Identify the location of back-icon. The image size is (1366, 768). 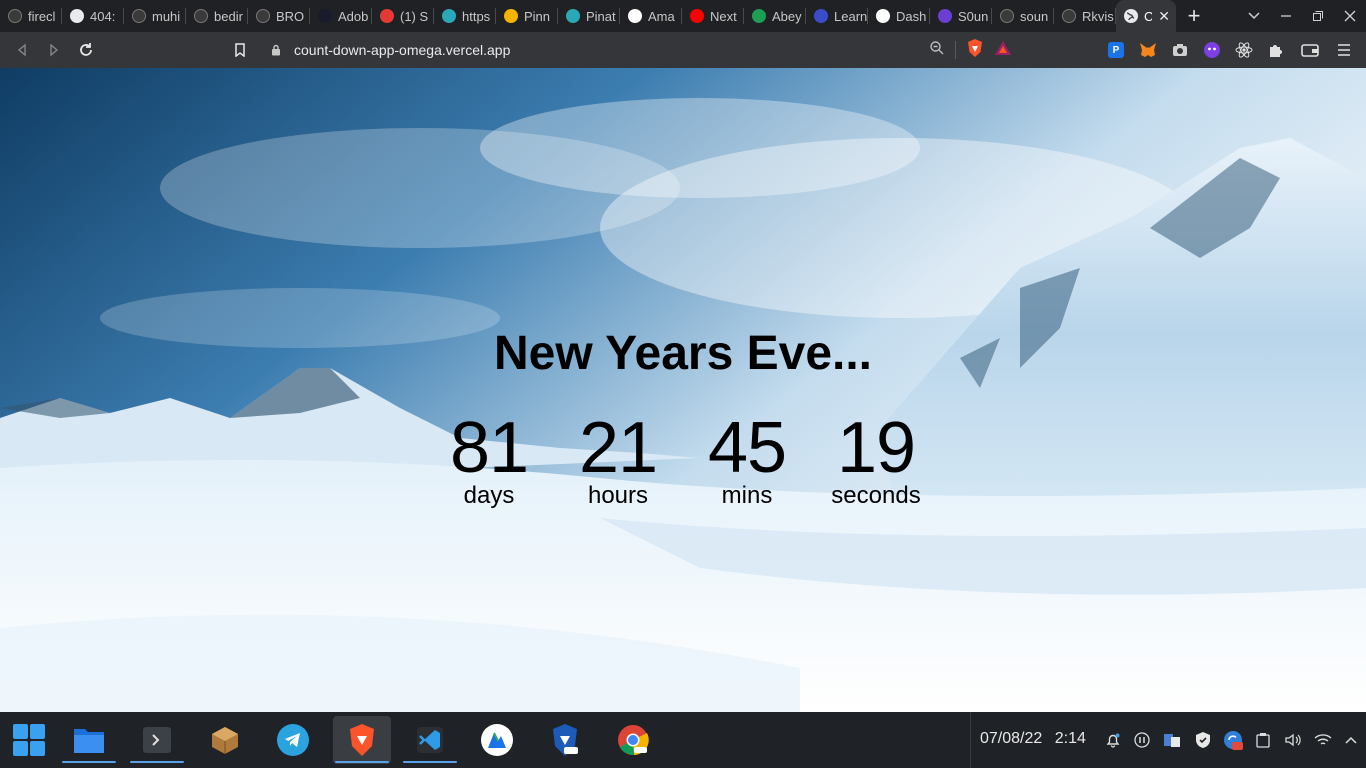
(22, 50).